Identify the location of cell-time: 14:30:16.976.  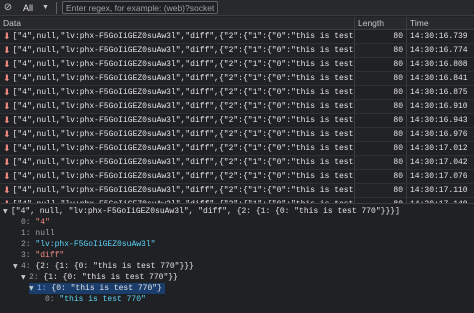
(439, 134).